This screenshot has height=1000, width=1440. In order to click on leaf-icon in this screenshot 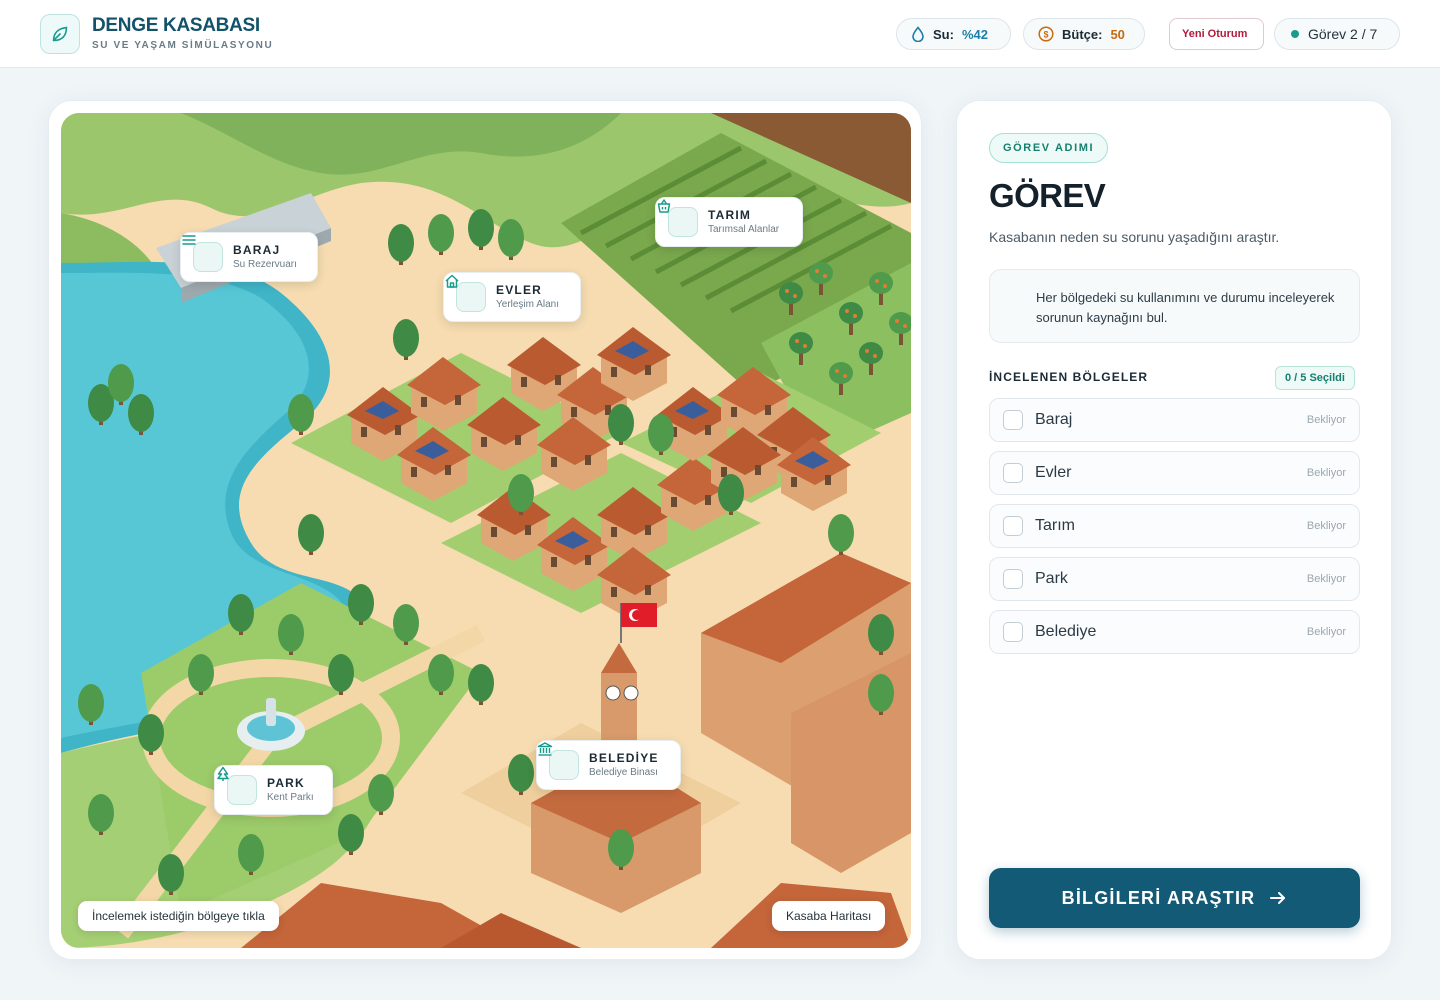, I will do `click(60, 34)`.